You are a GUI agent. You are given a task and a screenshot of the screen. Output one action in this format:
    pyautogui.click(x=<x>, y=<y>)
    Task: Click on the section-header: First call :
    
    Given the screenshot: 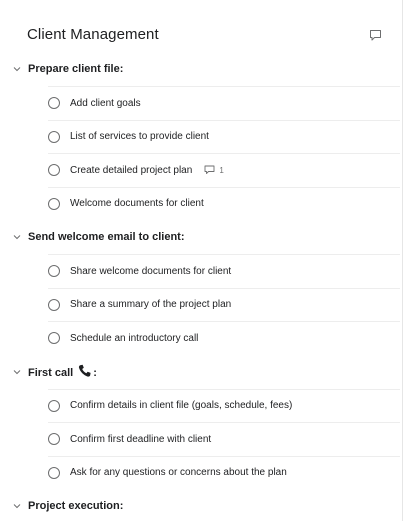 What is the action you would take?
    pyautogui.click(x=200, y=372)
    